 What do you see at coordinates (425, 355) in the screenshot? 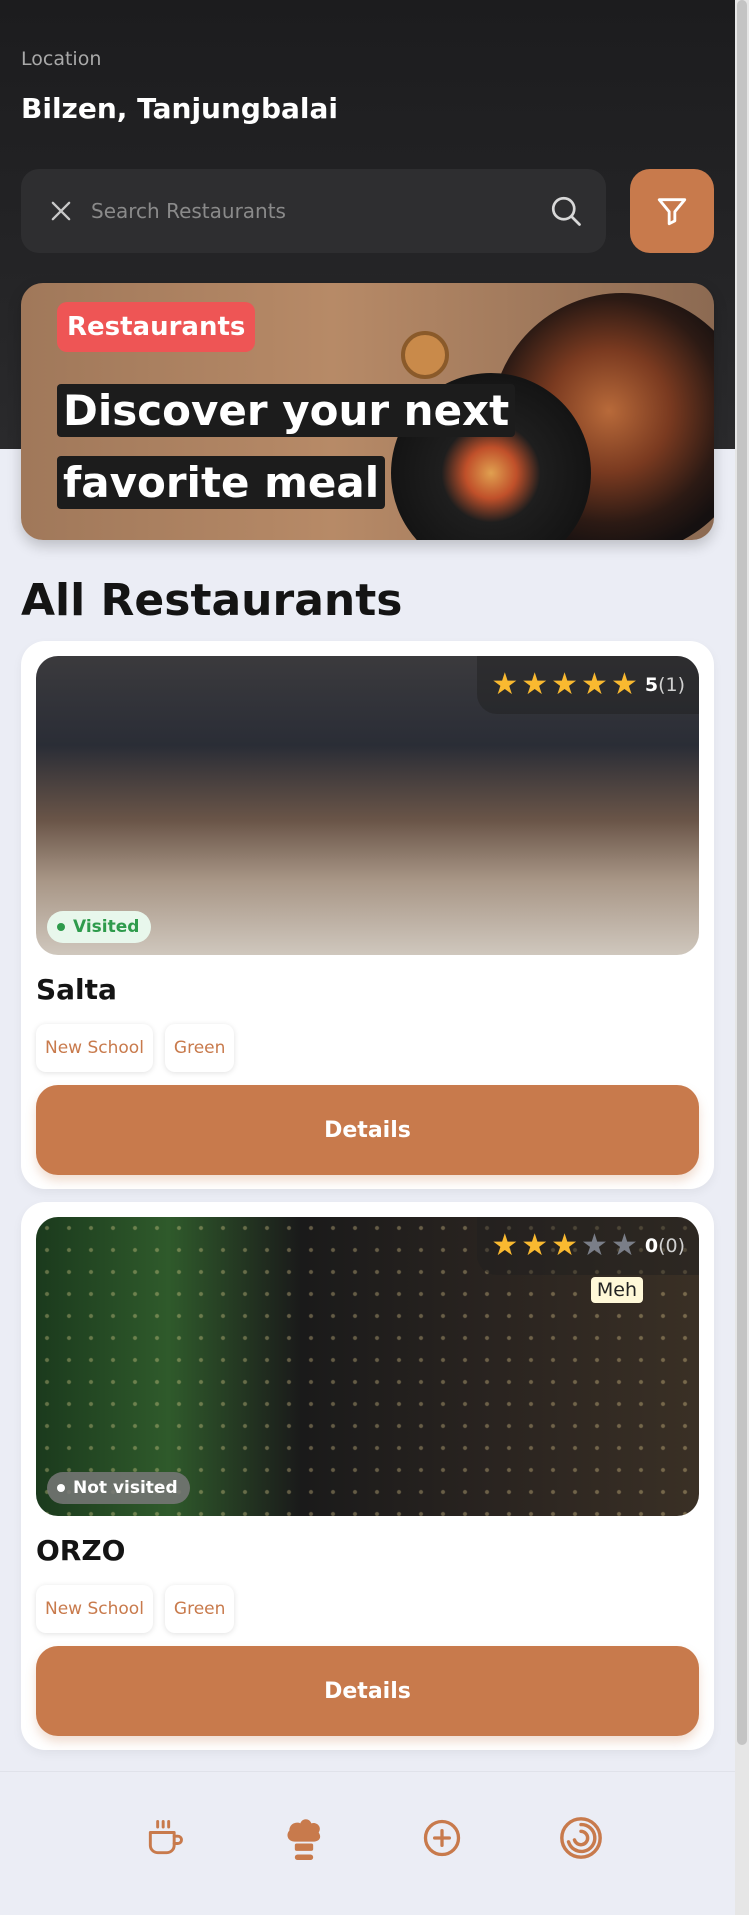
I see `cookie-decoration` at bounding box center [425, 355].